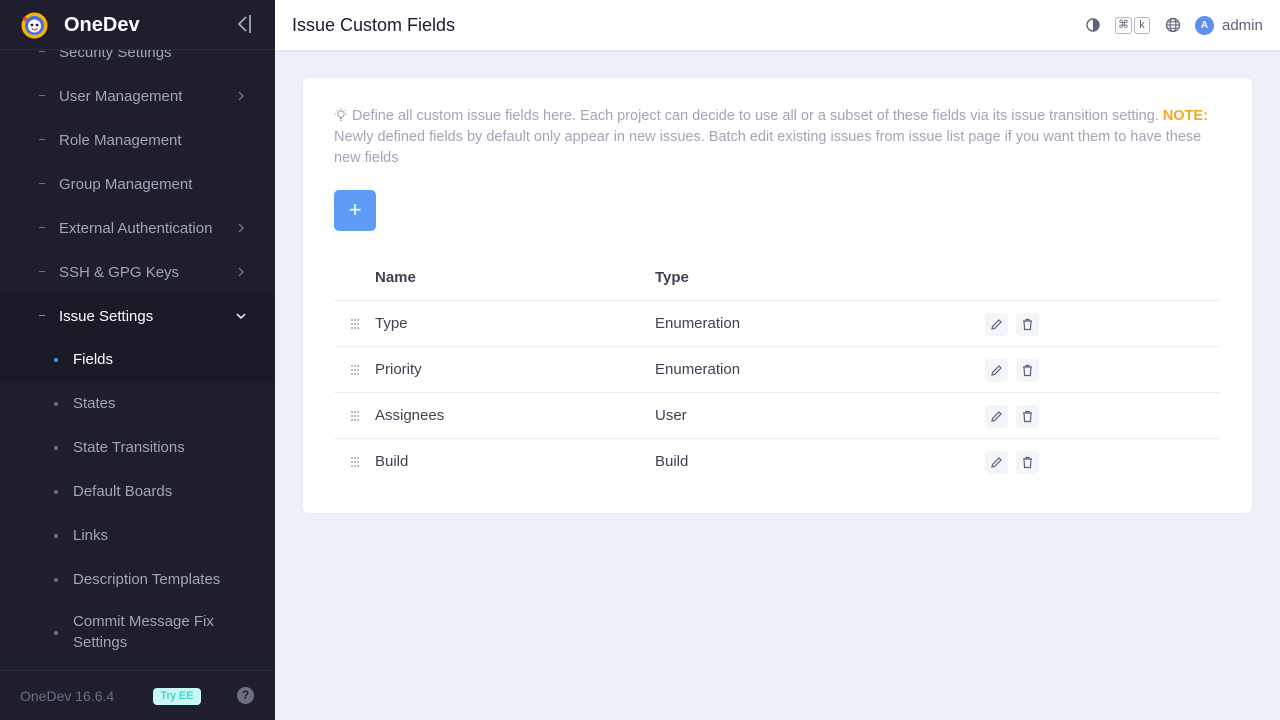 Image resolution: width=1280 pixels, height=720 pixels. What do you see at coordinates (147, 579) in the screenshot?
I see `sidebar-subitem-label: Description Templates` at bounding box center [147, 579].